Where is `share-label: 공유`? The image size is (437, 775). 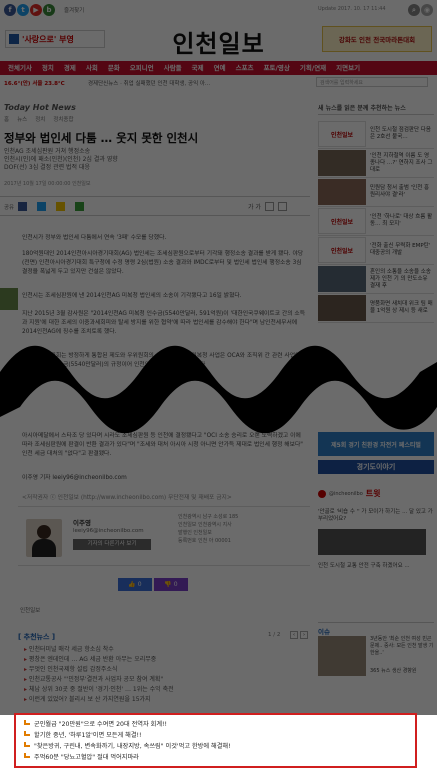
share-label: 공유 is located at coordinates (9, 207).